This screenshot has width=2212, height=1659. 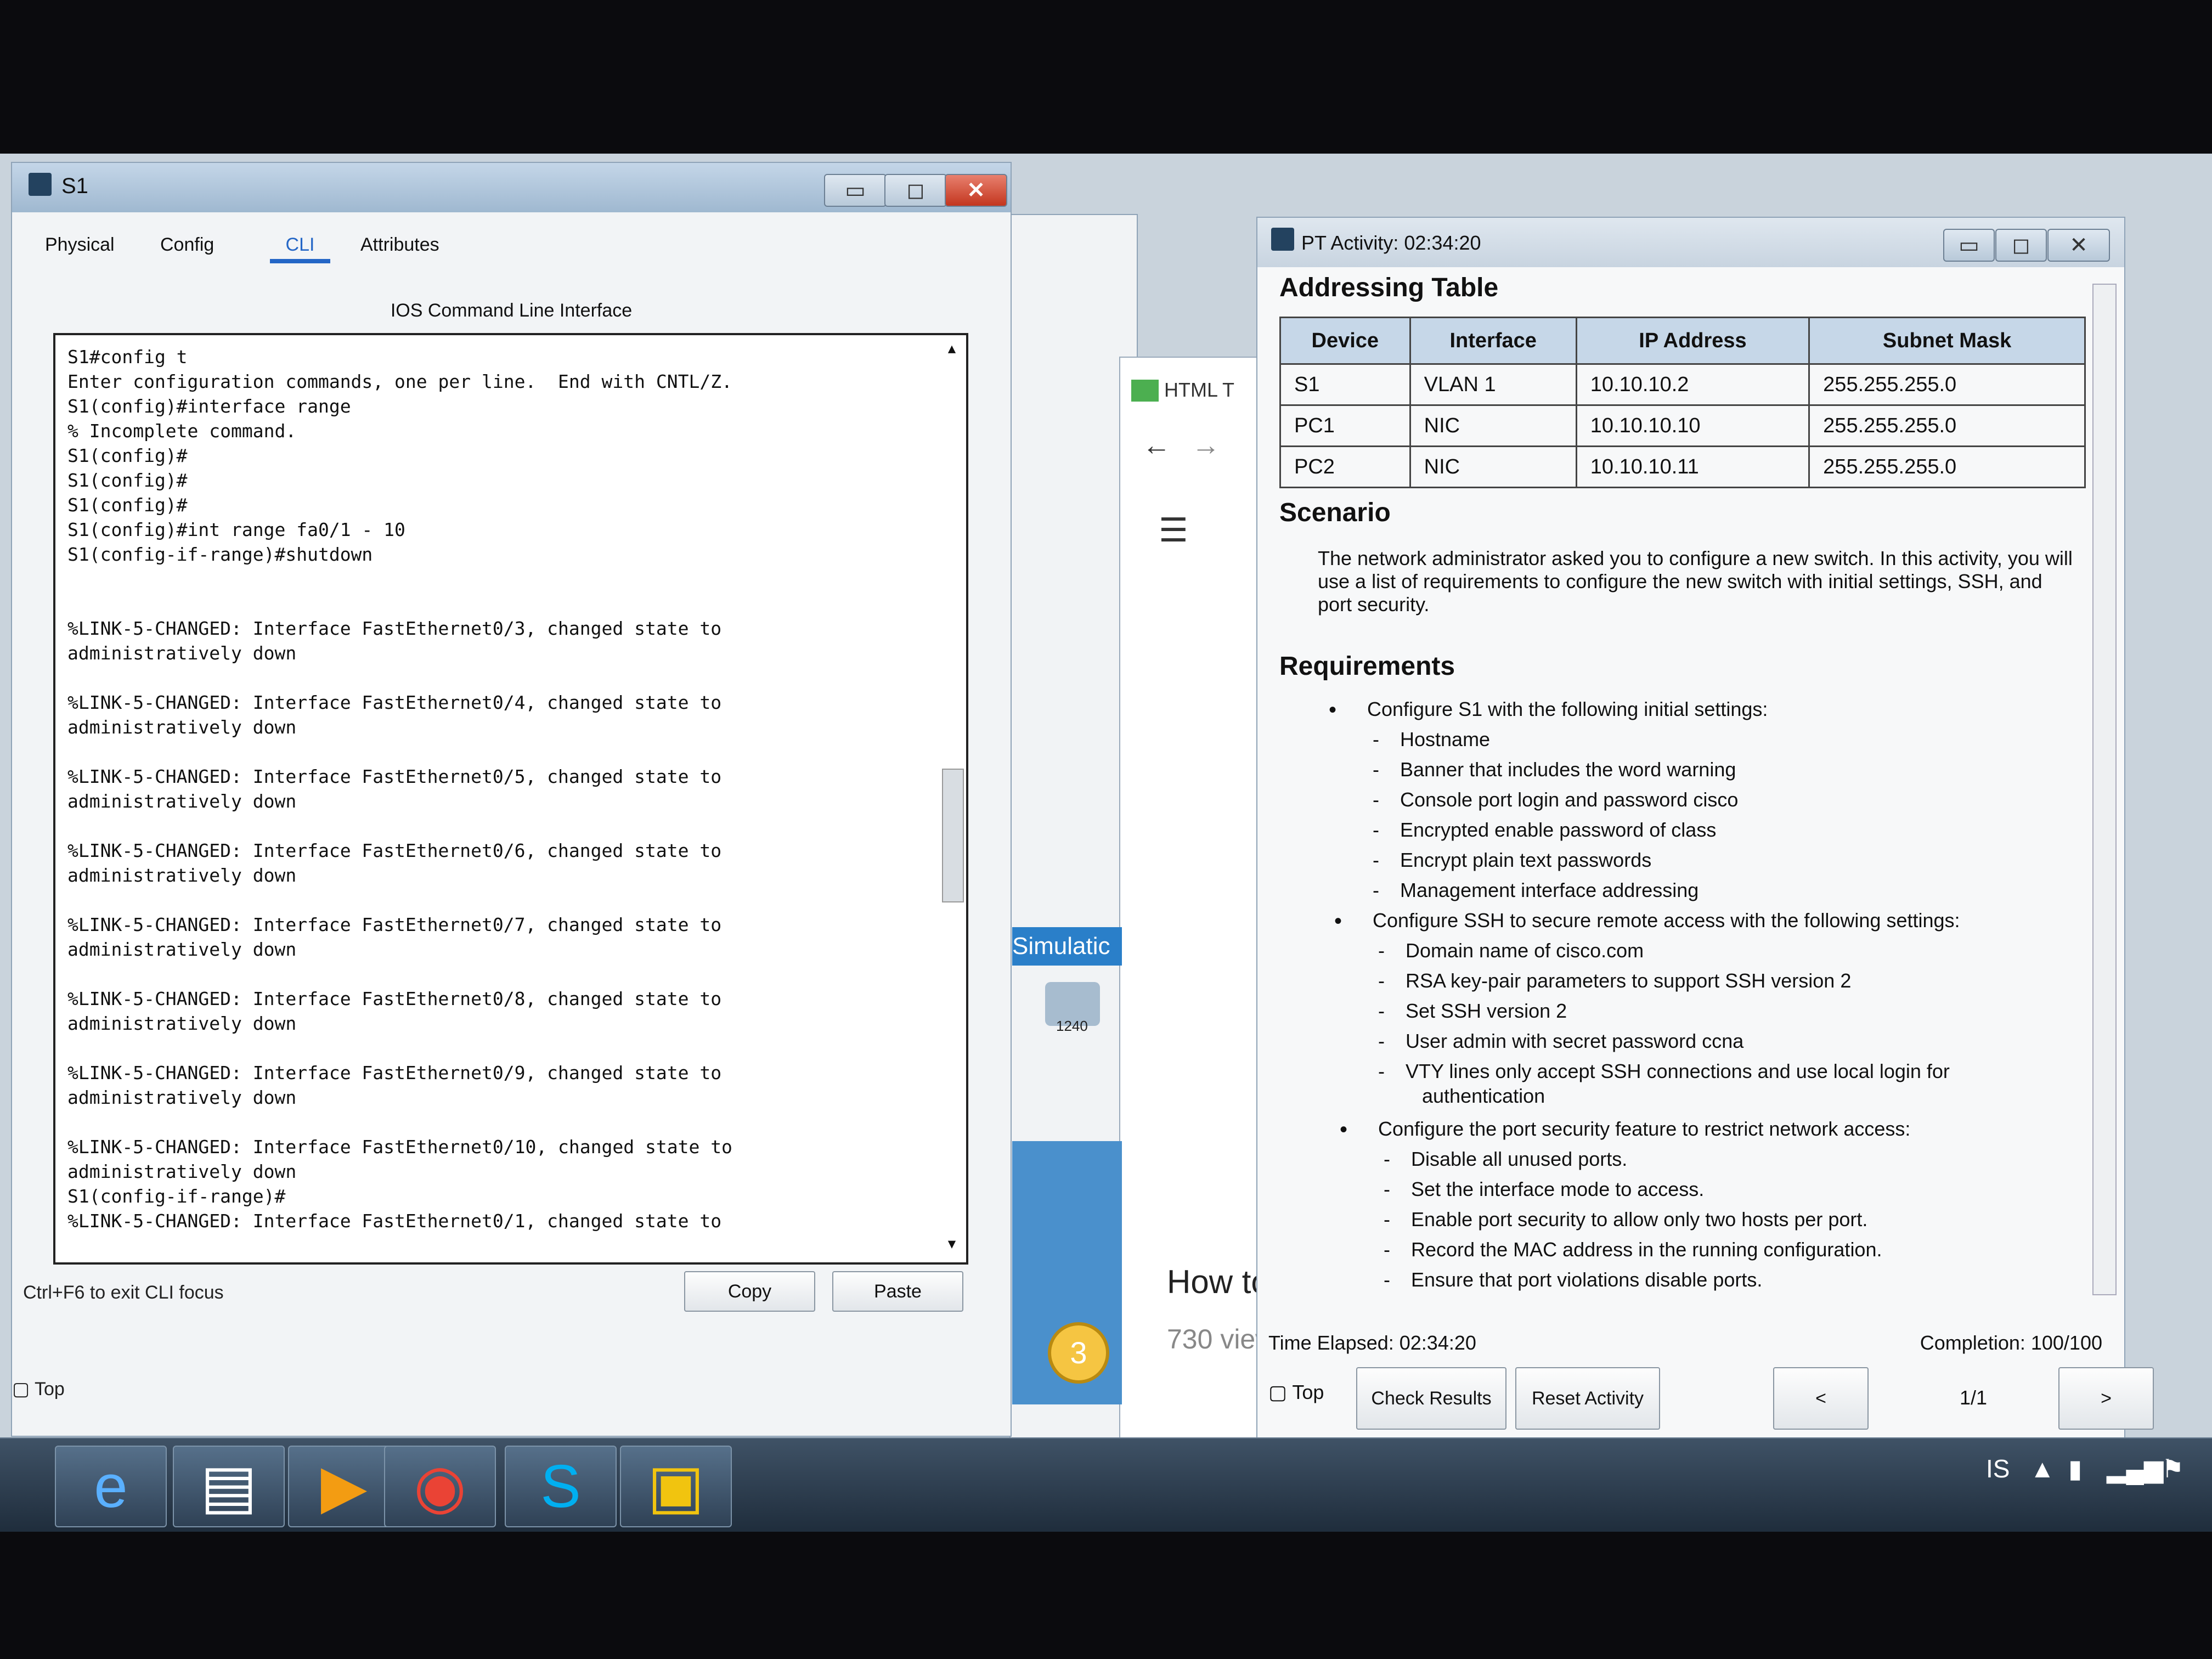 I want to click on requirement-subitem: Domain name of cisco.com, so click(x=1511, y=950).